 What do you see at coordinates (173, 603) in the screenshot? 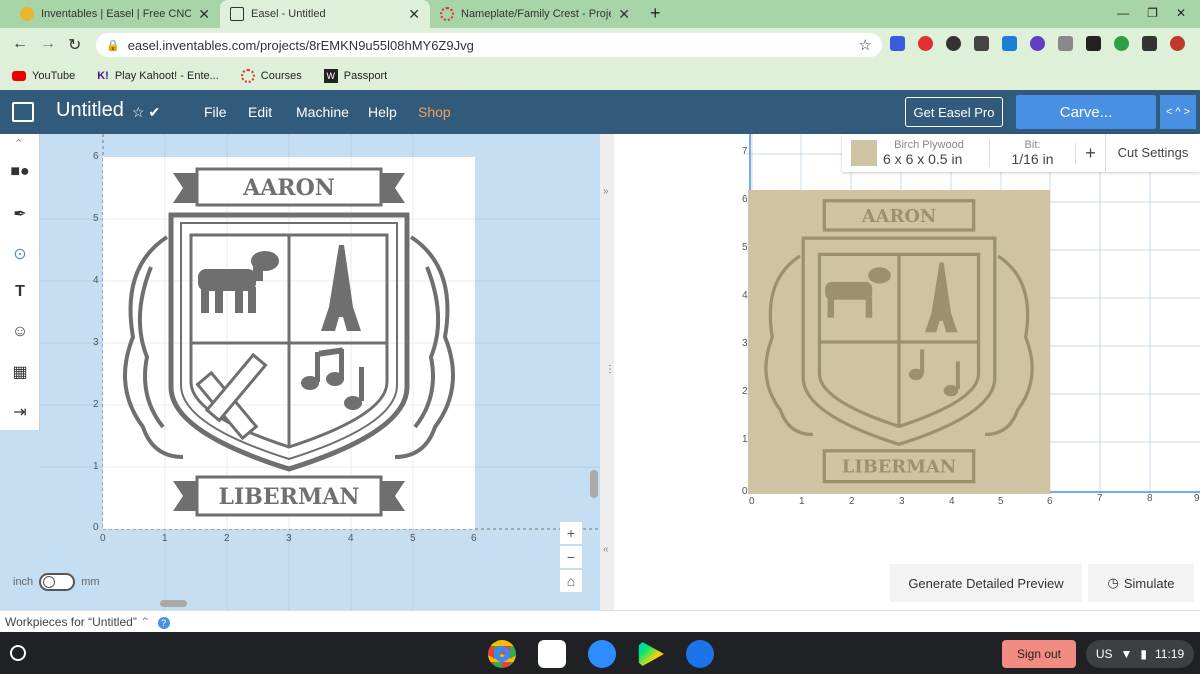
I see `horizontal-scrollbar` at bounding box center [173, 603].